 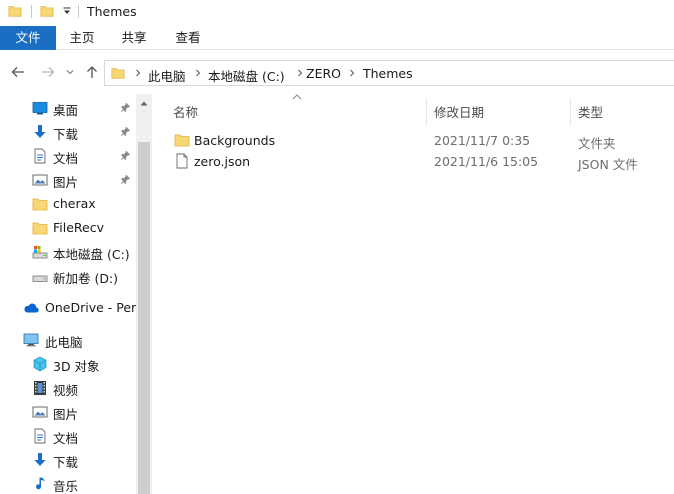 I want to click on table-row: Backgrounds 2021/11/7 0:35 文件夹, so click(x=420, y=140).